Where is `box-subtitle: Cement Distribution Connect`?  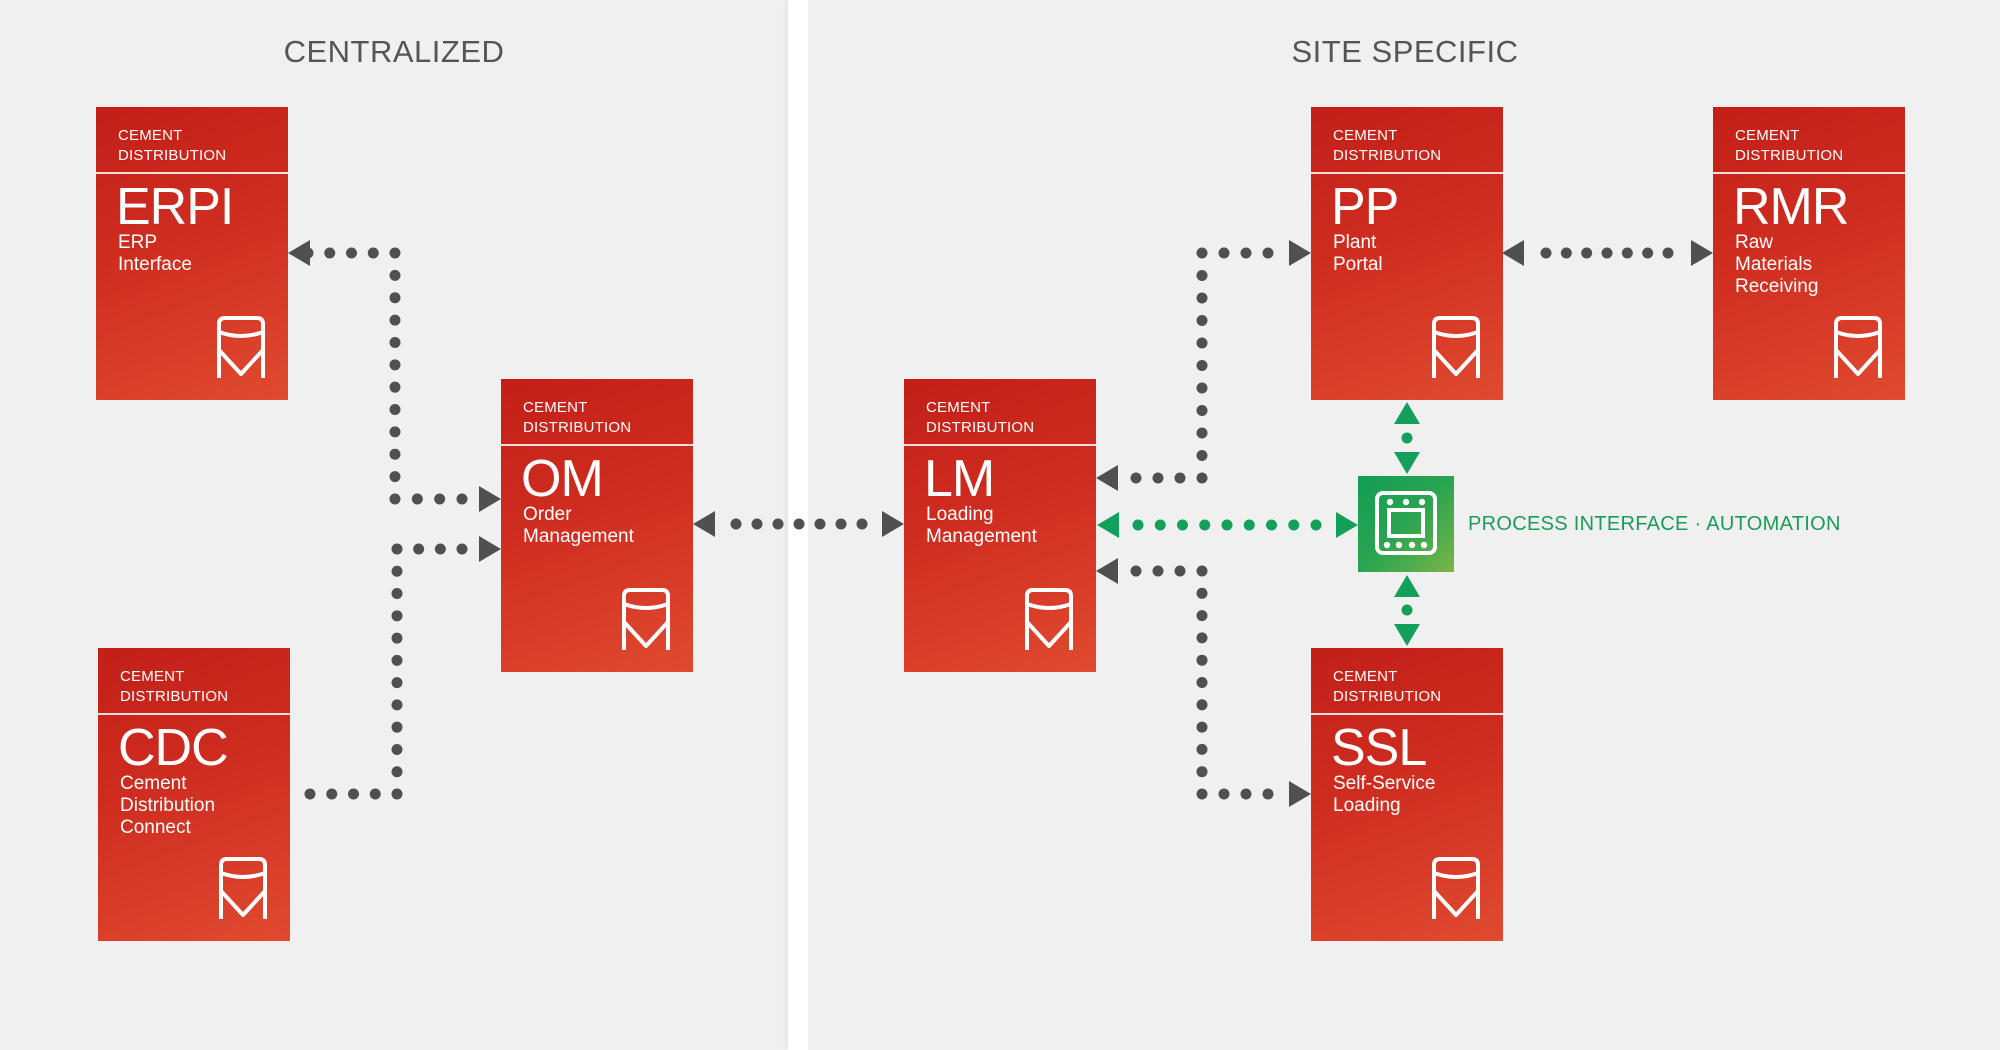
box-subtitle: Cement Distribution Connect is located at coordinates (167, 806).